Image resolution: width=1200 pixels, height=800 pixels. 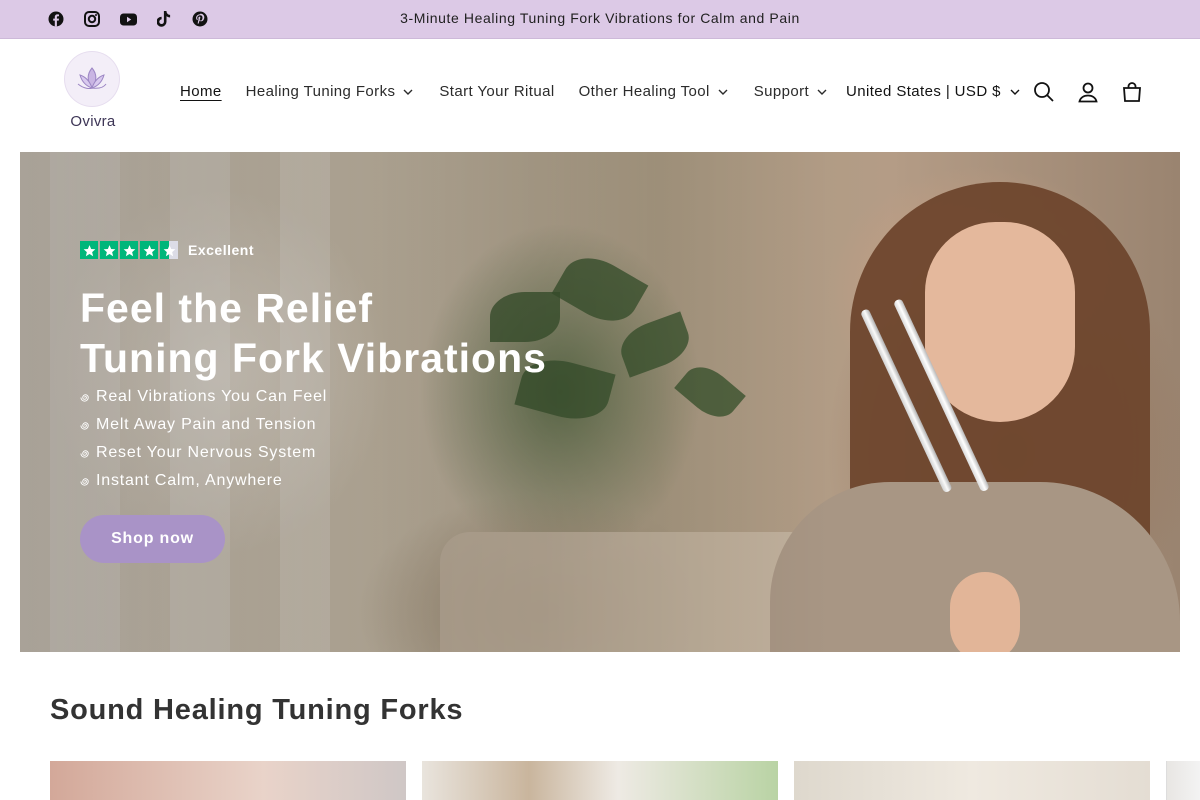 I want to click on benefit-item: Reset Your Nervous System, so click(x=203, y=453).